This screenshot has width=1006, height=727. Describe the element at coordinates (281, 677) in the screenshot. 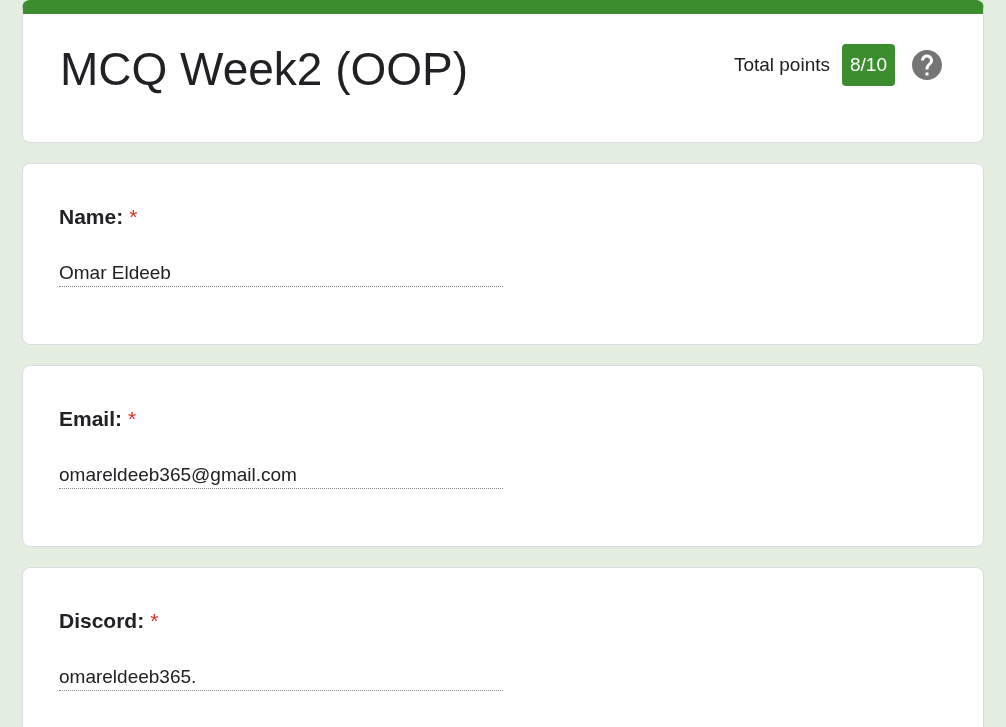

I see `answer-field: omareldeeb365.` at that location.